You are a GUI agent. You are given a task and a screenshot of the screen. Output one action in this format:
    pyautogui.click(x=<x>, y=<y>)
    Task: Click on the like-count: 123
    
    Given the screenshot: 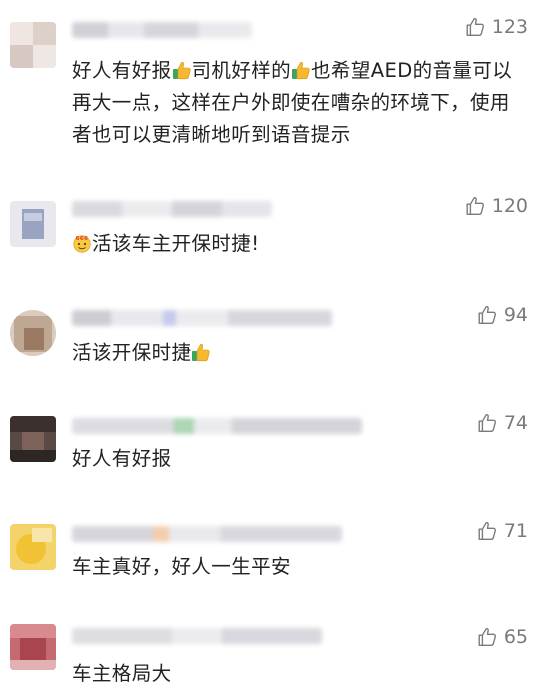 What is the action you would take?
    pyautogui.click(x=509, y=27)
    